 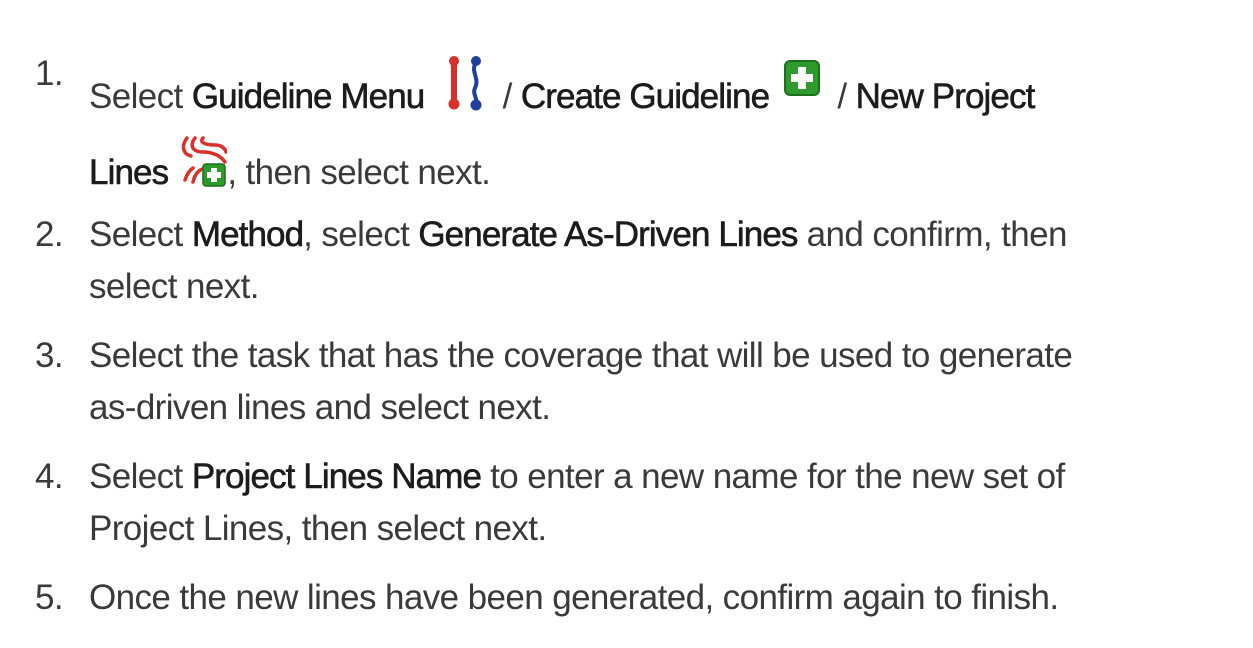 I want to click on new-project-label: New Project, so click(x=945, y=97).